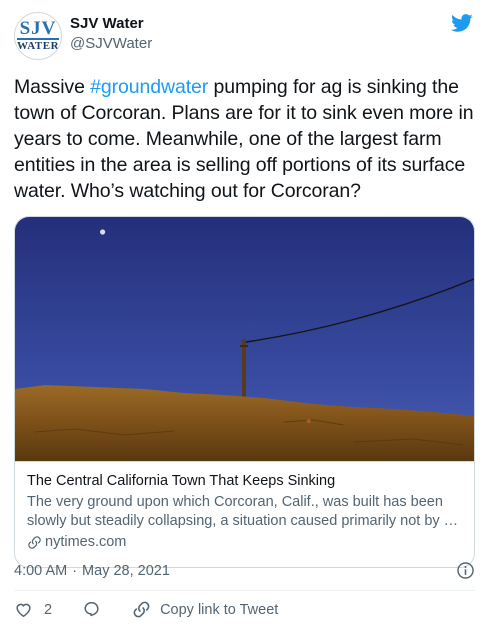 Image resolution: width=489 pixels, height=630 pixels. Describe the element at coordinates (111, 24) in the screenshot. I see `author-display-name: SJV Water` at that location.